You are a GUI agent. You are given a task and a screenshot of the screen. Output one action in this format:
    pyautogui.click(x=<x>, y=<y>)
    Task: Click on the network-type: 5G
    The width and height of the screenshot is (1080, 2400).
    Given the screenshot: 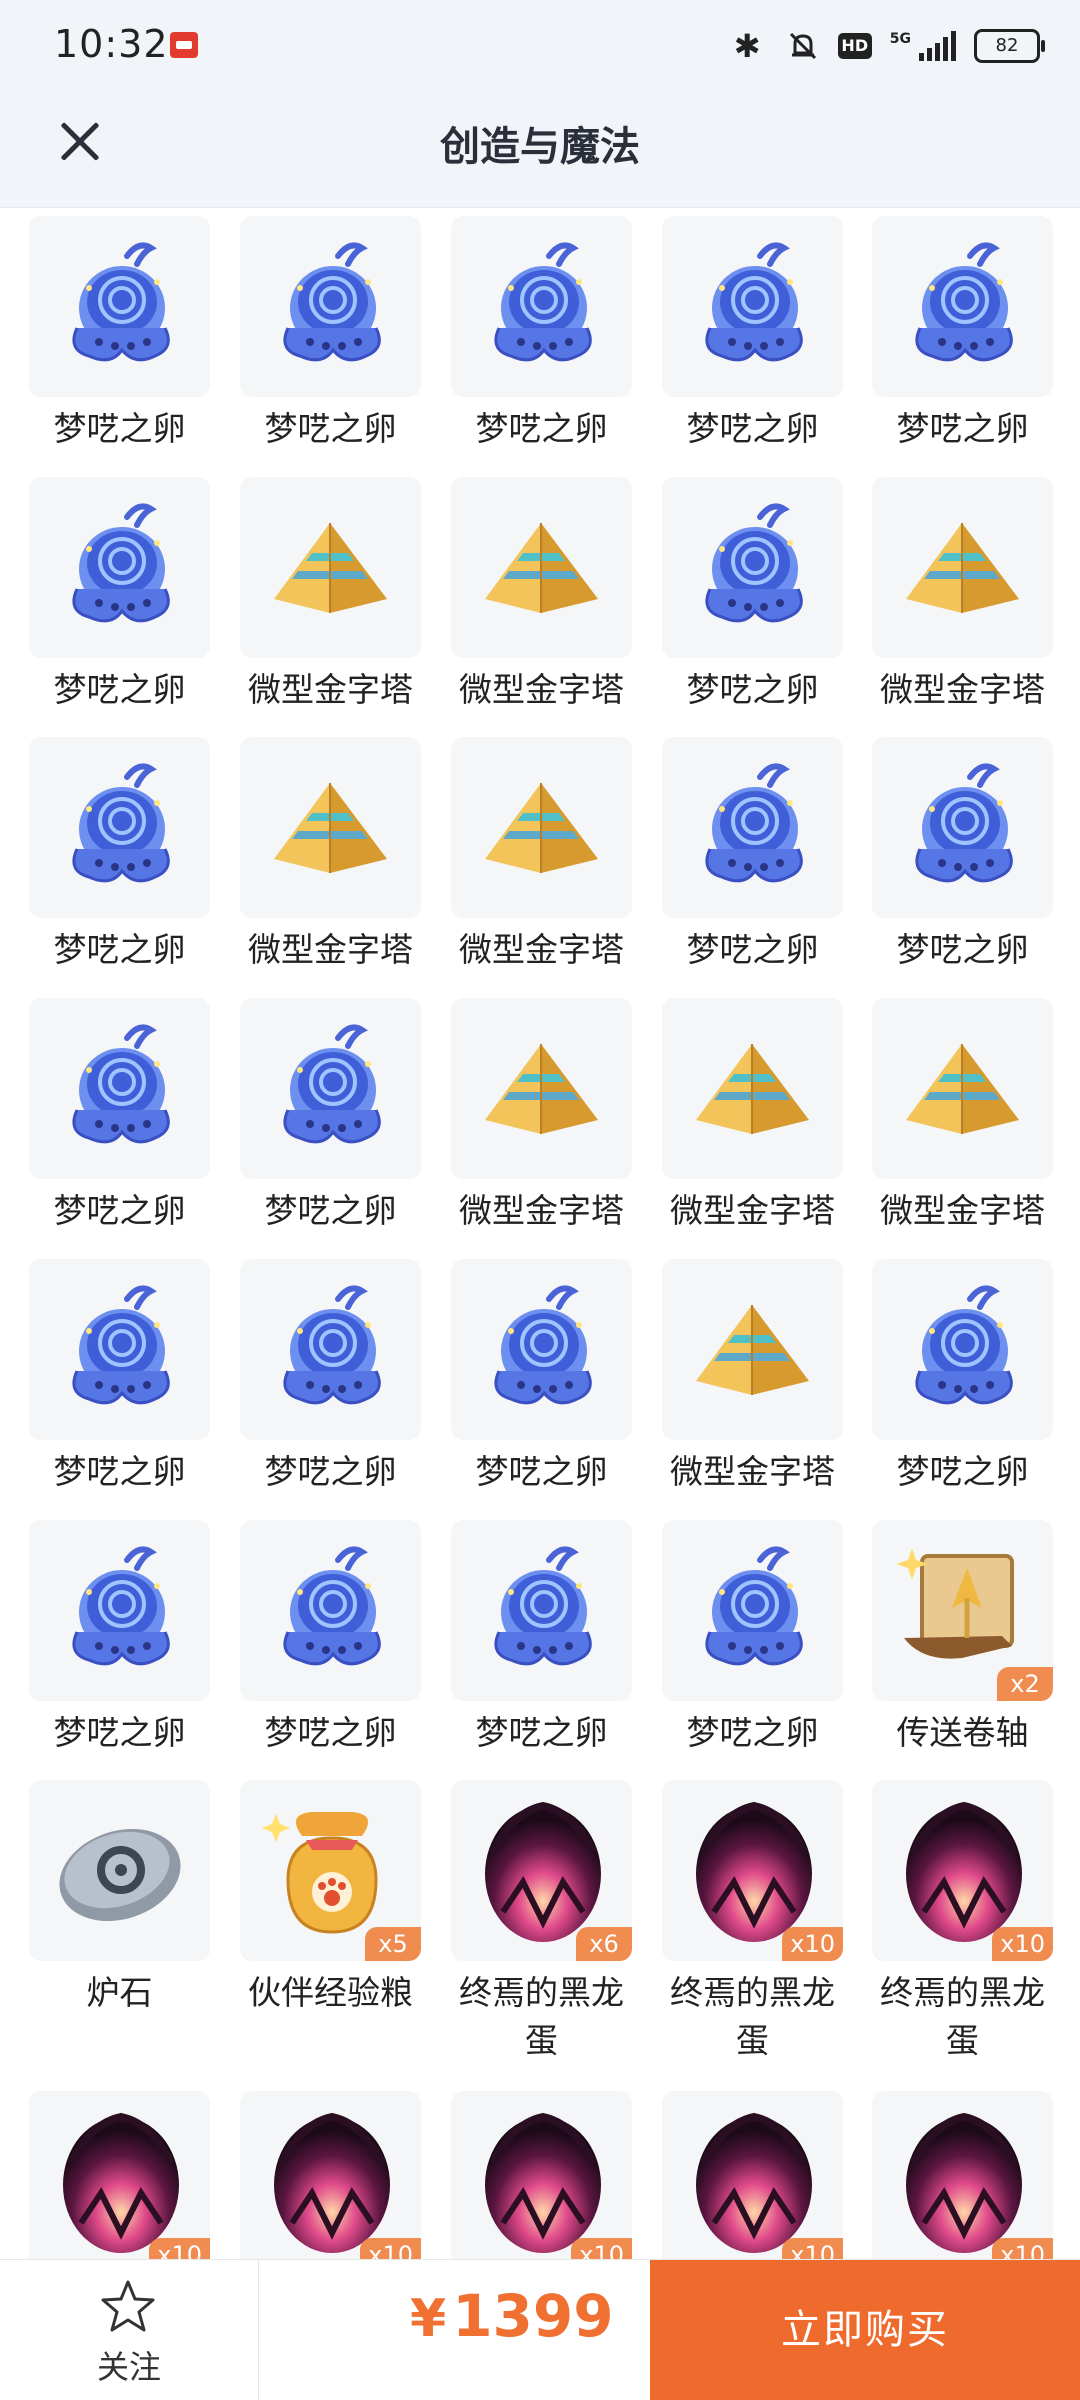 What is the action you would take?
    pyautogui.click(x=900, y=39)
    